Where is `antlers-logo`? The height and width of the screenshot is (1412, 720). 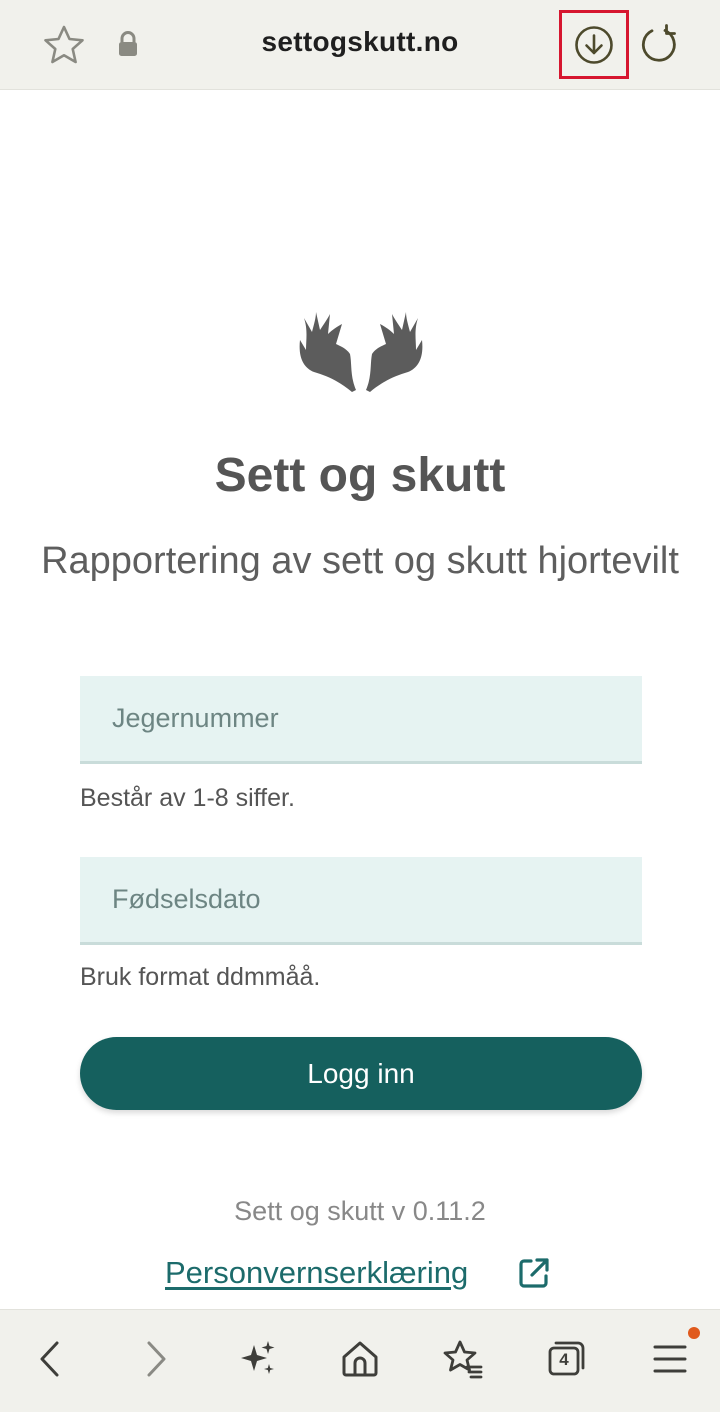 antlers-logo is located at coordinates (361, 352).